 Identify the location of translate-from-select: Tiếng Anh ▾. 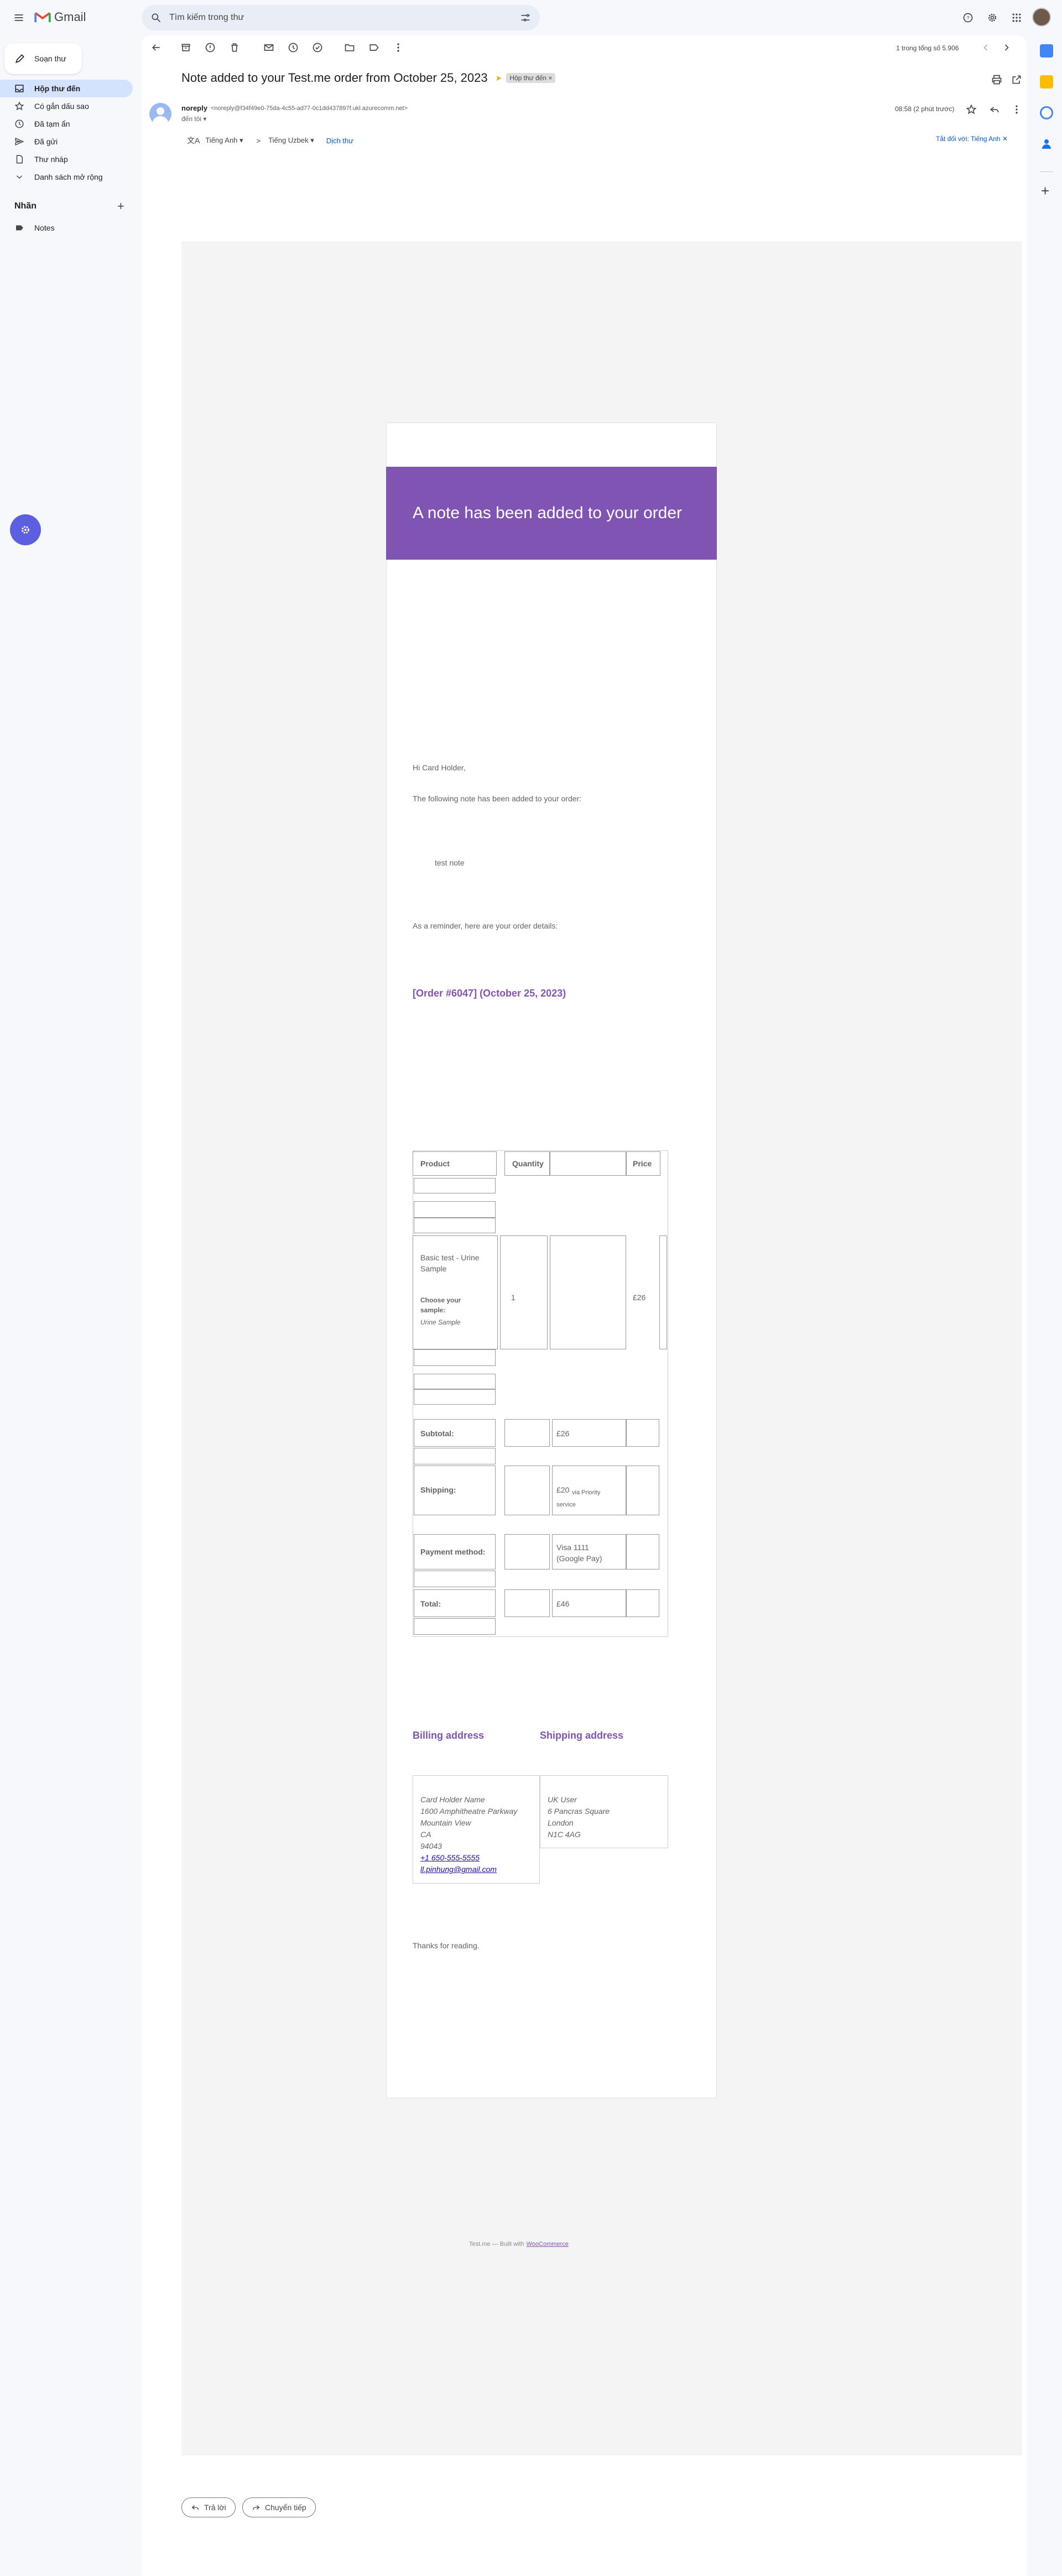
(224, 140).